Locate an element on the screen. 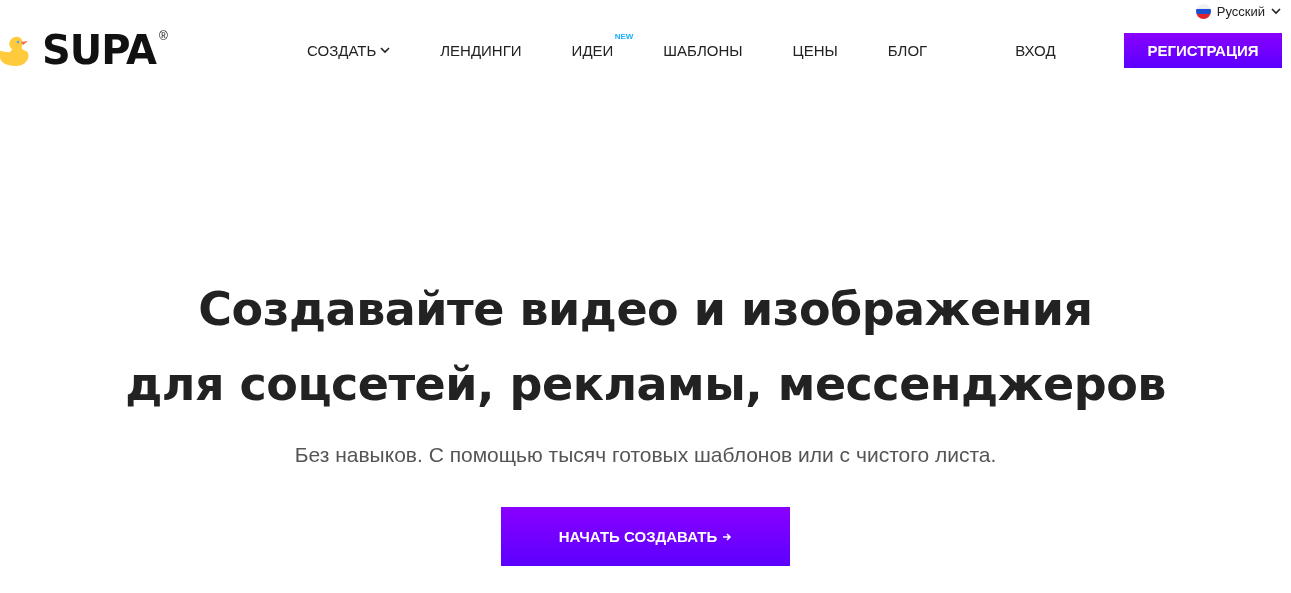 This screenshot has height=593, width=1291. logo-wordmark: SUPA is located at coordinates (99, 50).